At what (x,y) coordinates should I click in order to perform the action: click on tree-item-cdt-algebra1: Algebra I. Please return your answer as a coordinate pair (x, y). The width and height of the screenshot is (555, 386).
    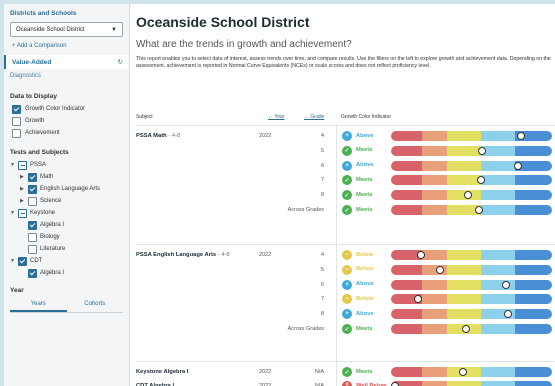
    Looking at the image, I should click on (66, 273).